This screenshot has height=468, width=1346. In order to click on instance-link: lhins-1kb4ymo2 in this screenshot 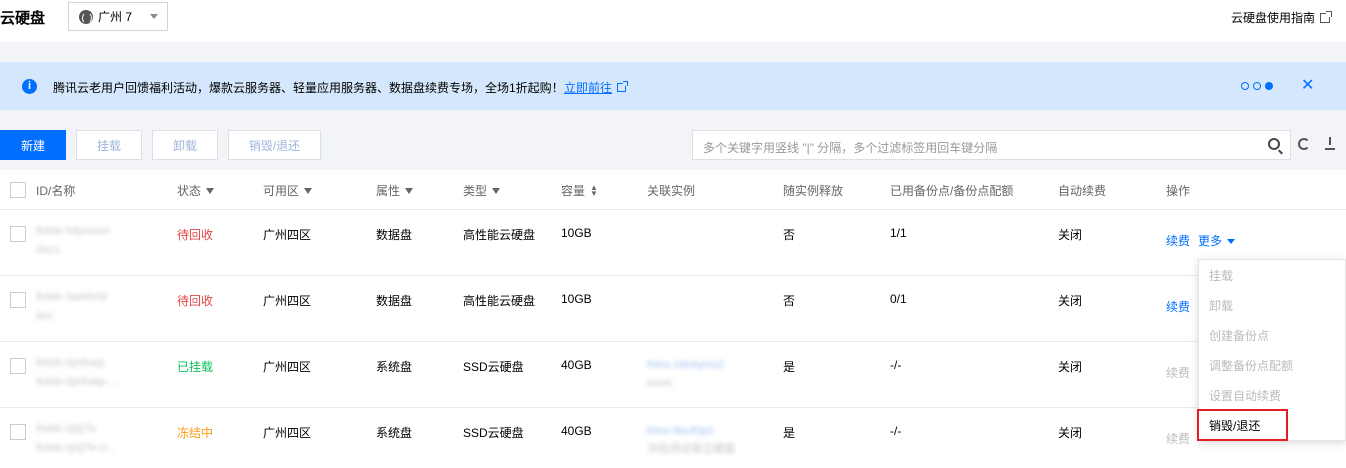, I will do `click(685, 365)`.